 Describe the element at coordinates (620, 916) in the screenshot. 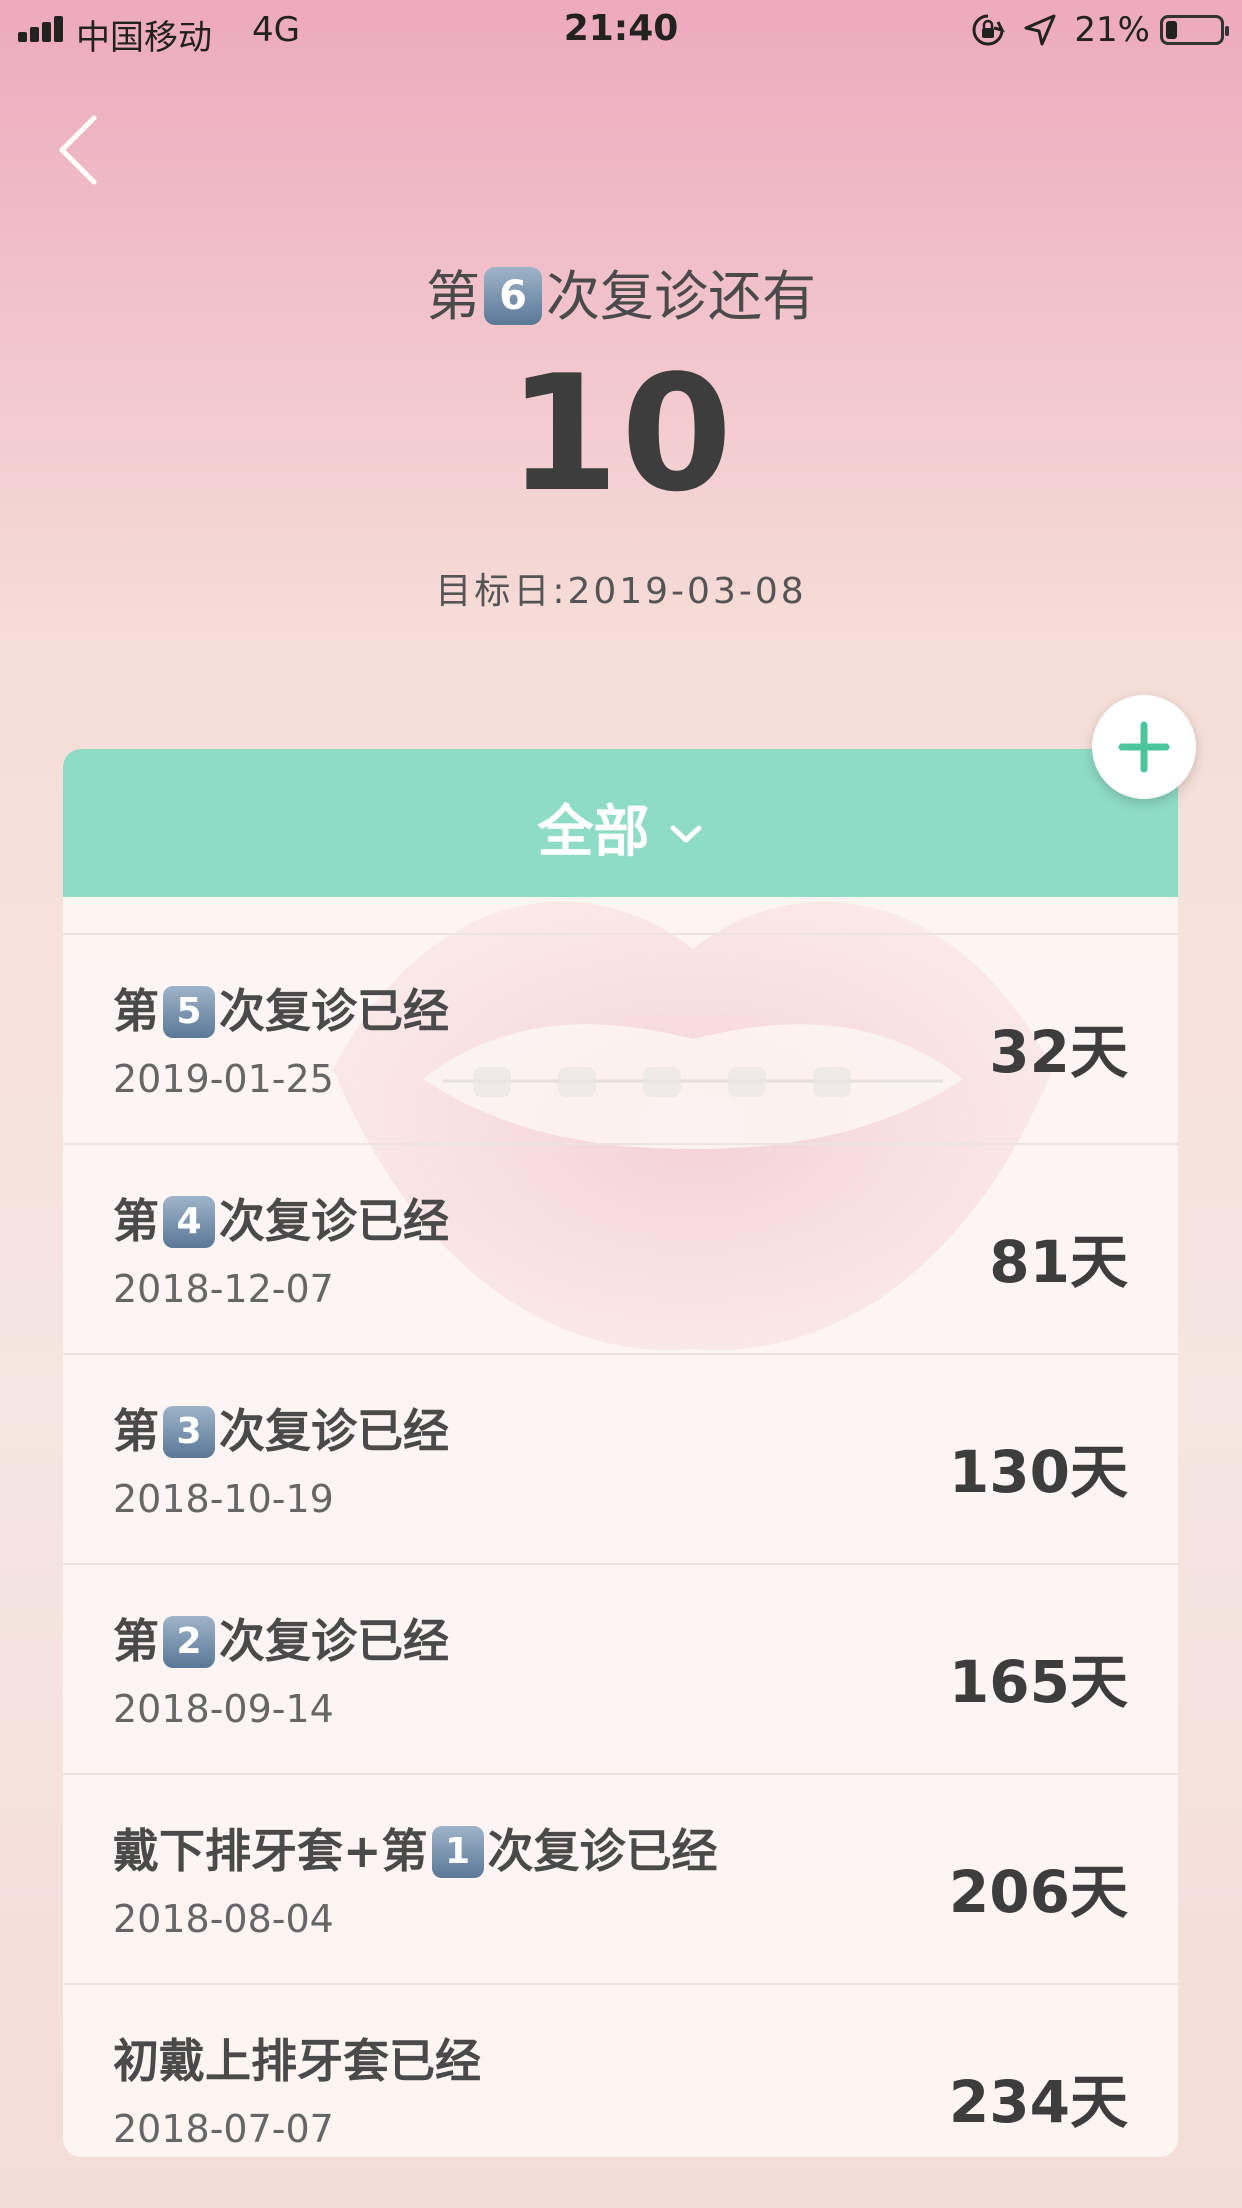

I see `list-spacer` at that location.